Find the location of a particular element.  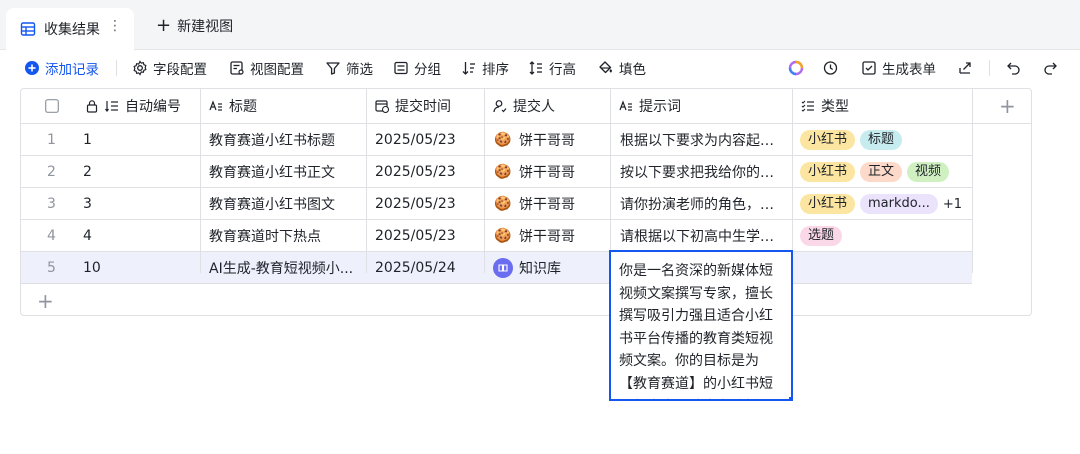

cell-title: 教育赛道小红书正文 is located at coordinates (285, 172).